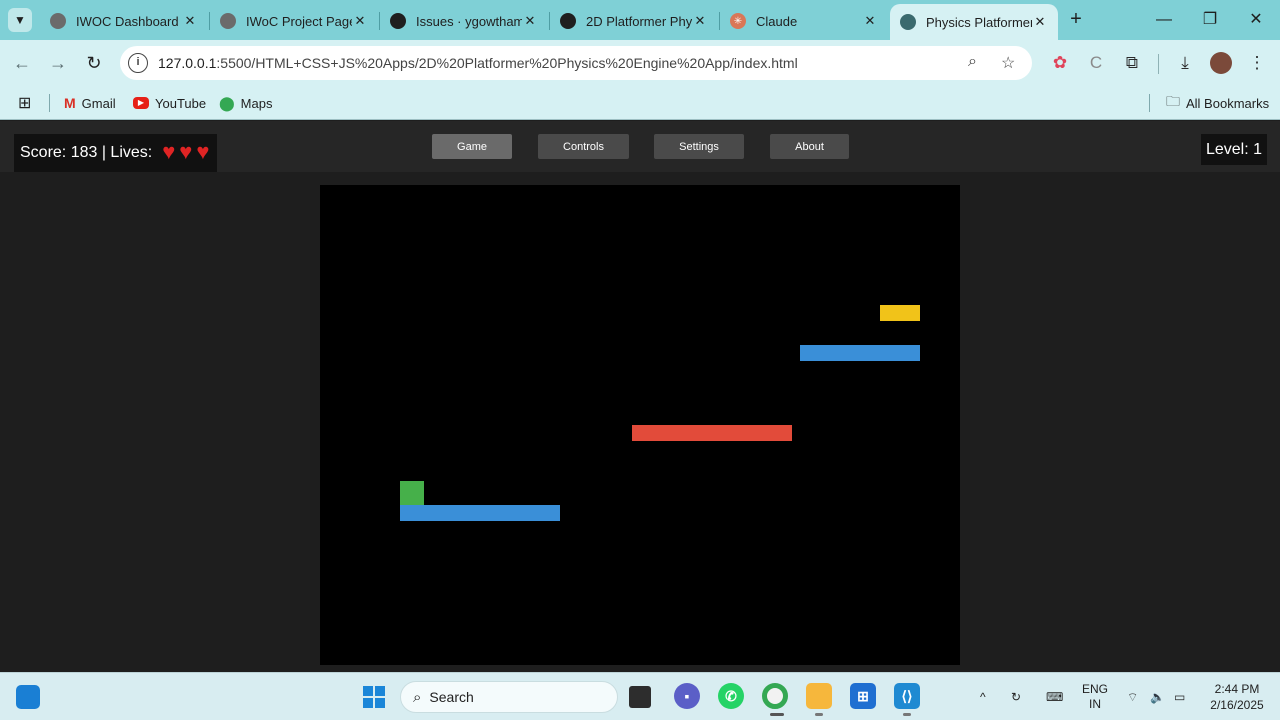 The height and width of the screenshot is (720, 1280). I want to click on tab-iwoc-dashboard: IWOC Dashboard ✕, so click(124, 21).